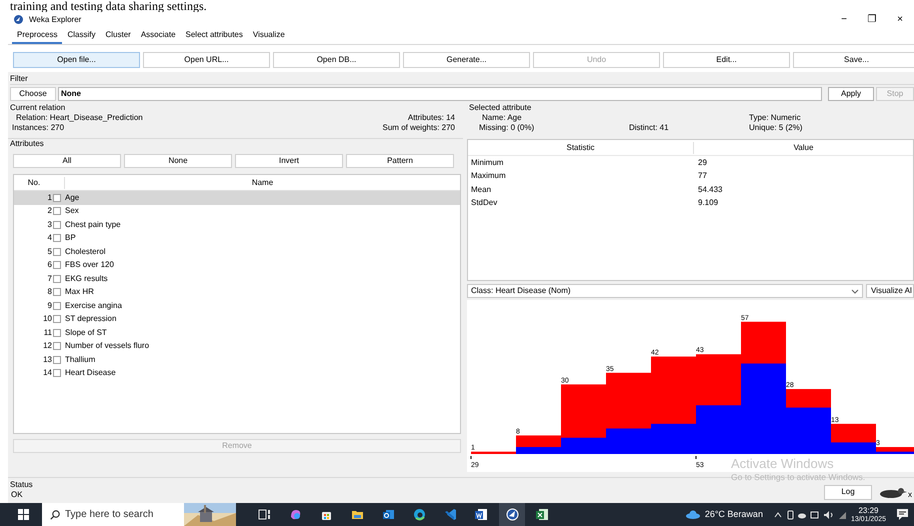 The image size is (914, 526). Describe the element at coordinates (710, 189) in the screenshot. I see `table-cell-text: 54.433` at that location.